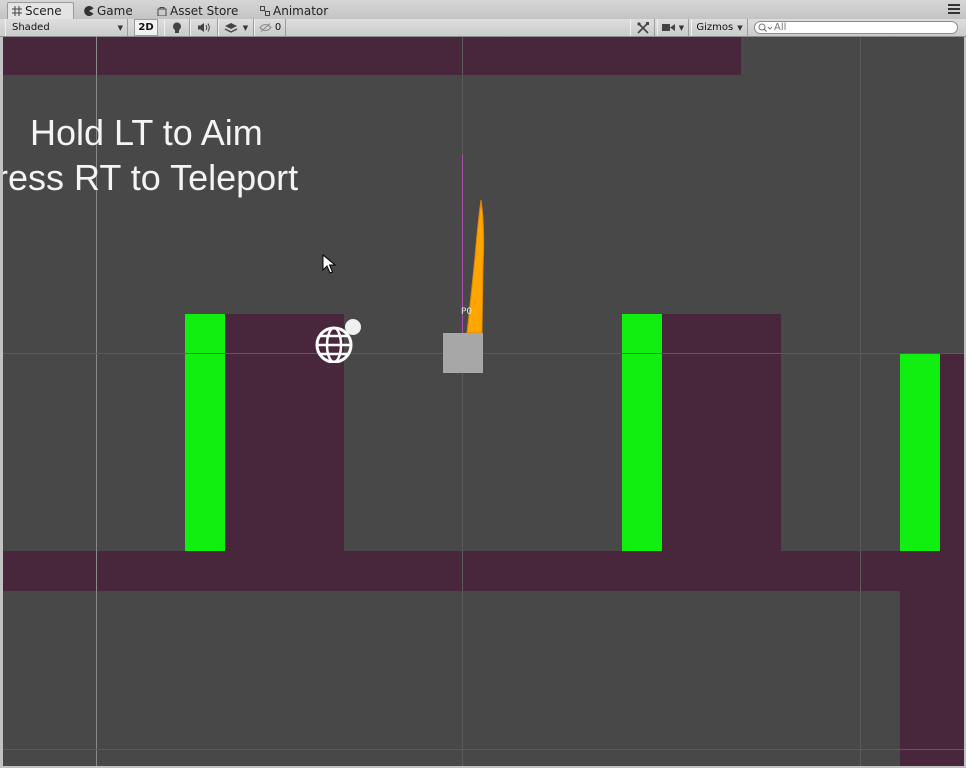 Image resolution: width=966 pixels, height=768 pixels. I want to click on player-box, so click(463, 353).